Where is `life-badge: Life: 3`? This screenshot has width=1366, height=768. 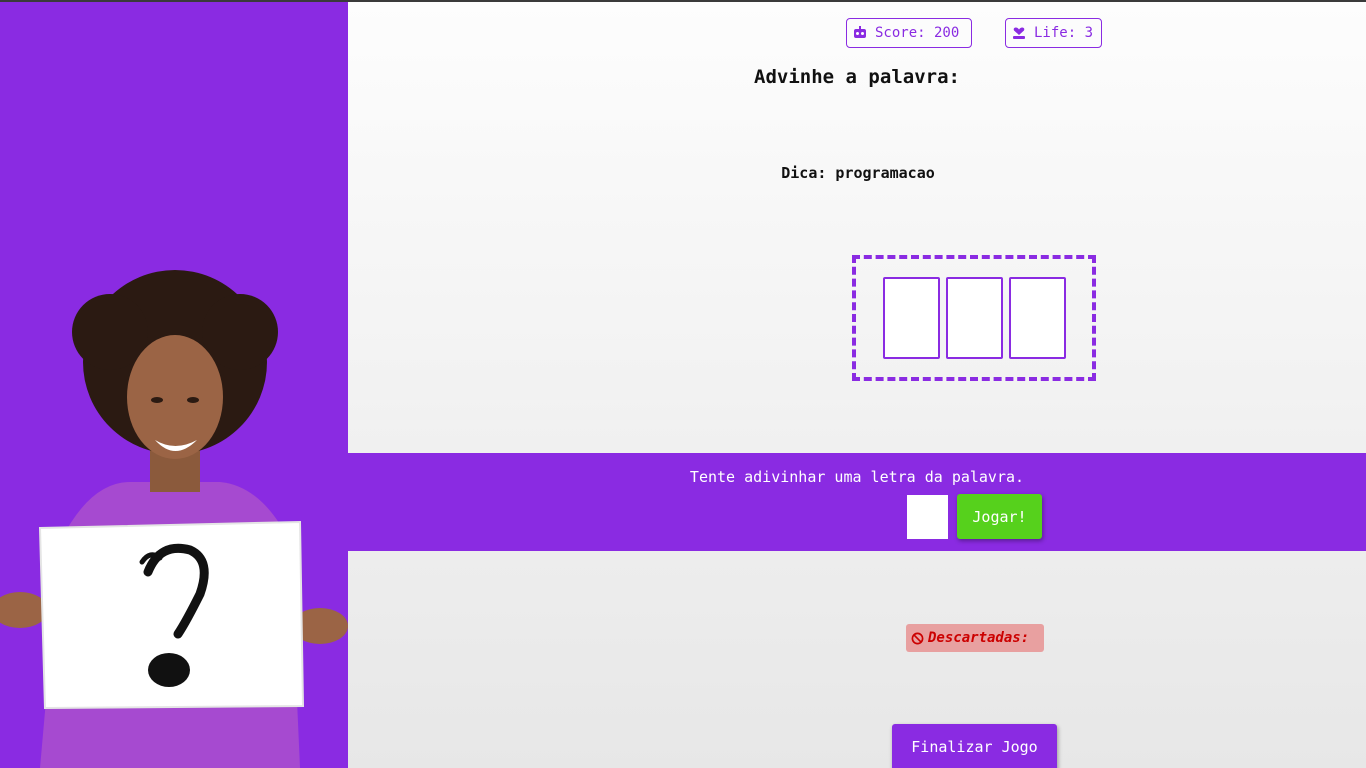 life-badge: Life: 3 is located at coordinates (1053, 33).